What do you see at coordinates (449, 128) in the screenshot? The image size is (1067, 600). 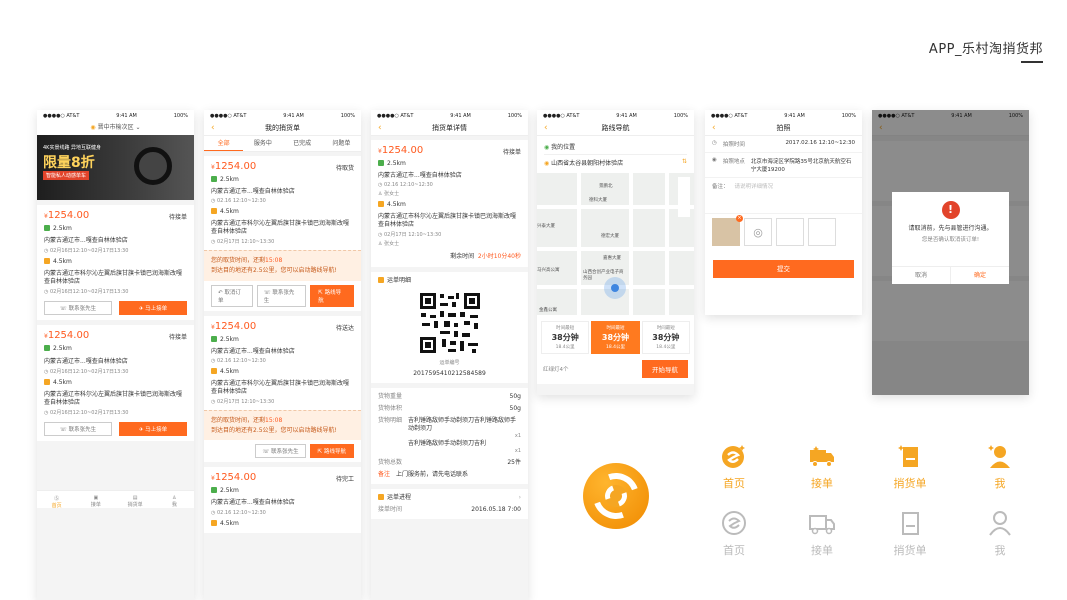 I see `nav-bar: ‹ 捎货单详情` at bounding box center [449, 128].